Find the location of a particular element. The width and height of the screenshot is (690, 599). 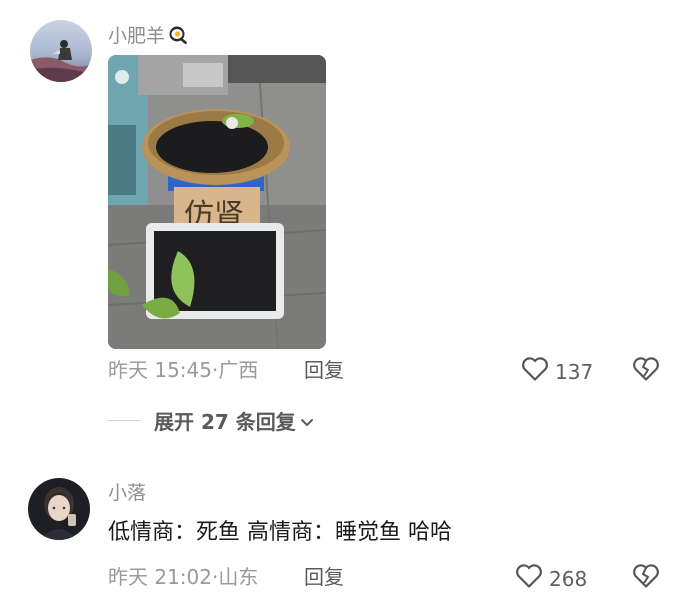

comment-2-text: 低情商：死鱼 高情商：睡觉鱼 哈哈 is located at coordinates (280, 532).